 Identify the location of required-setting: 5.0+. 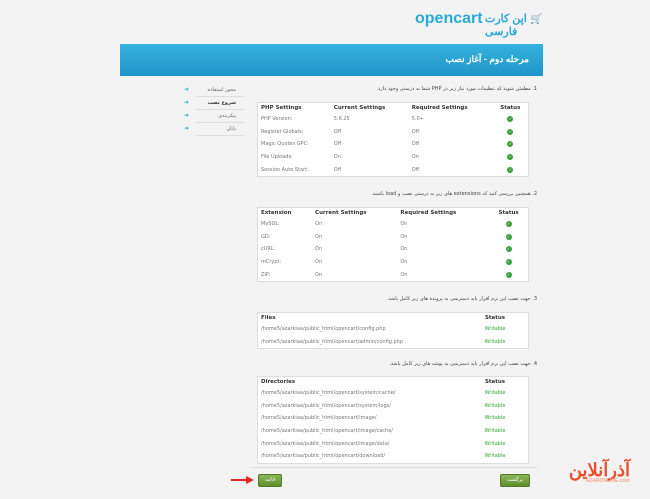
(417, 119).